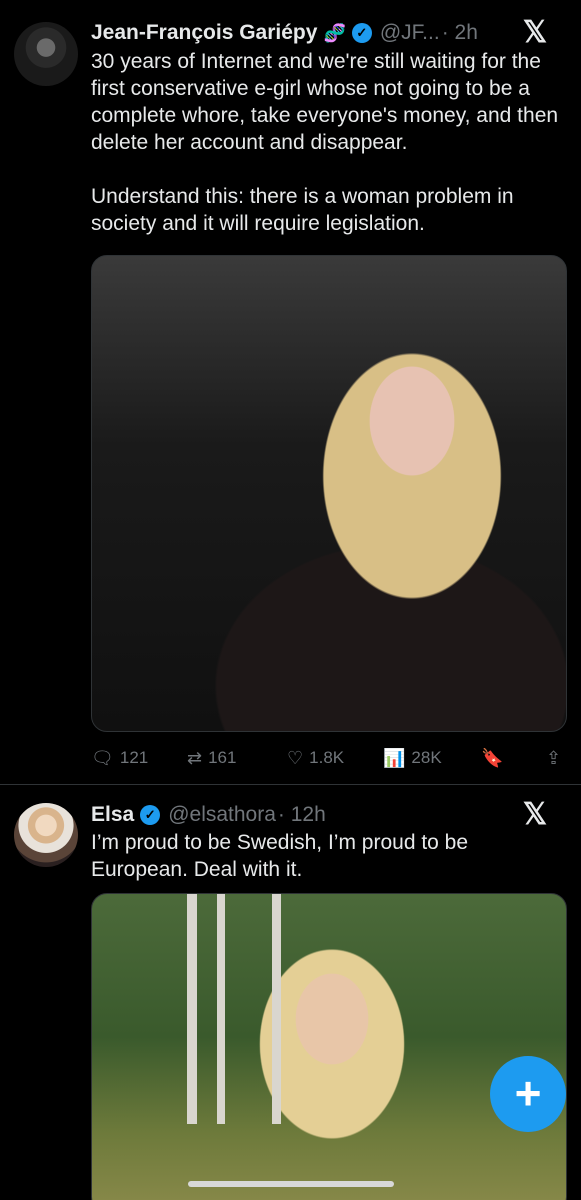  Describe the element at coordinates (460, 33) in the screenshot. I see `timestamp: · 2h` at that location.